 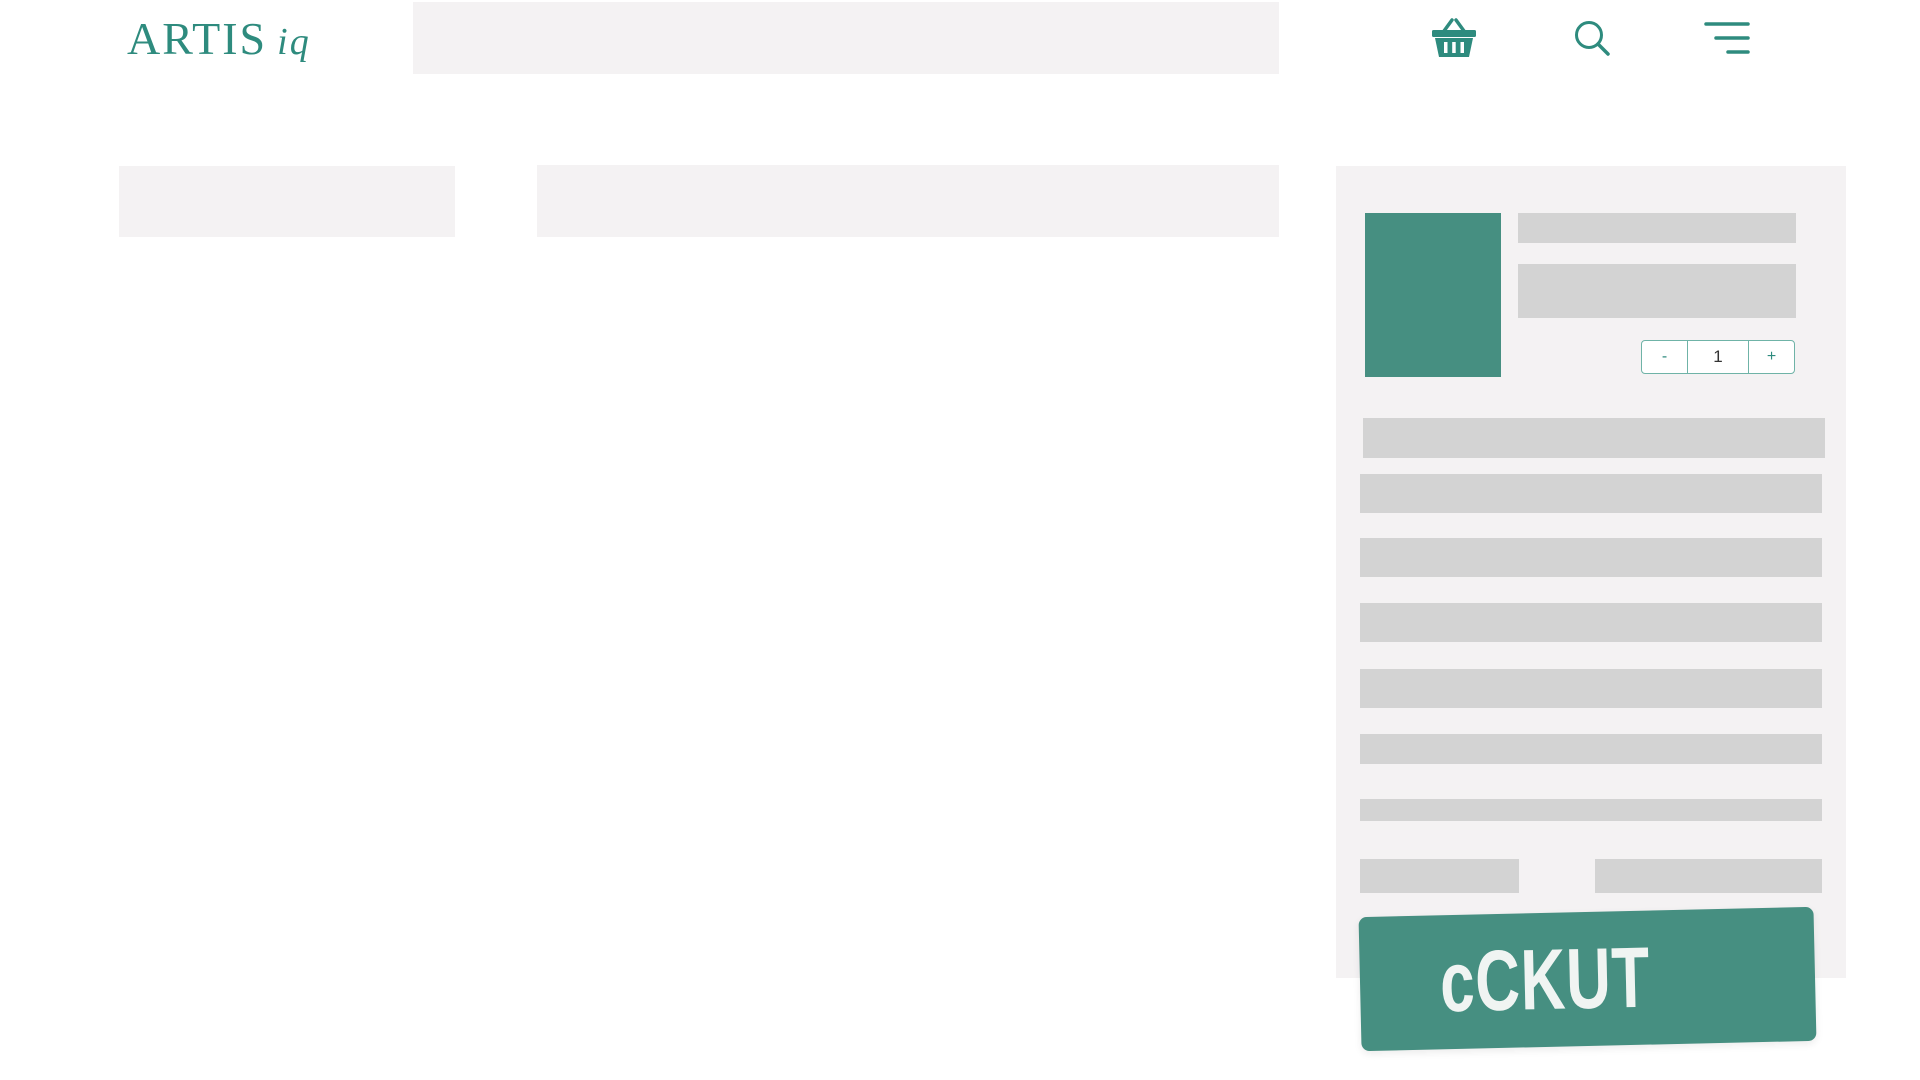 I want to click on header-search-placeholder, so click(x=846, y=38).